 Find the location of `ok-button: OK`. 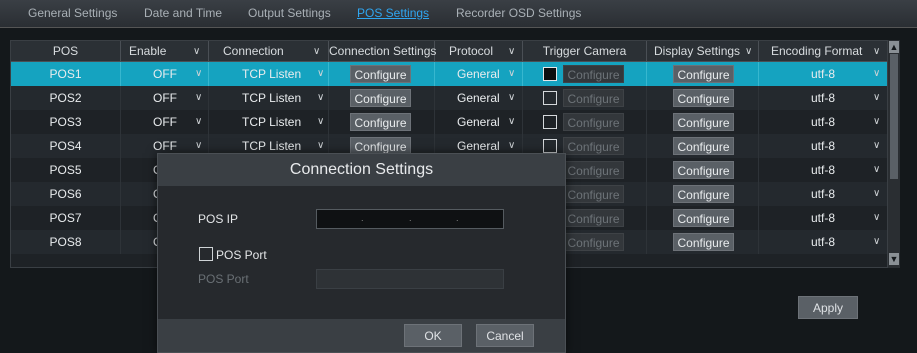

ok-button: OK is located at coordinates (433, 335).